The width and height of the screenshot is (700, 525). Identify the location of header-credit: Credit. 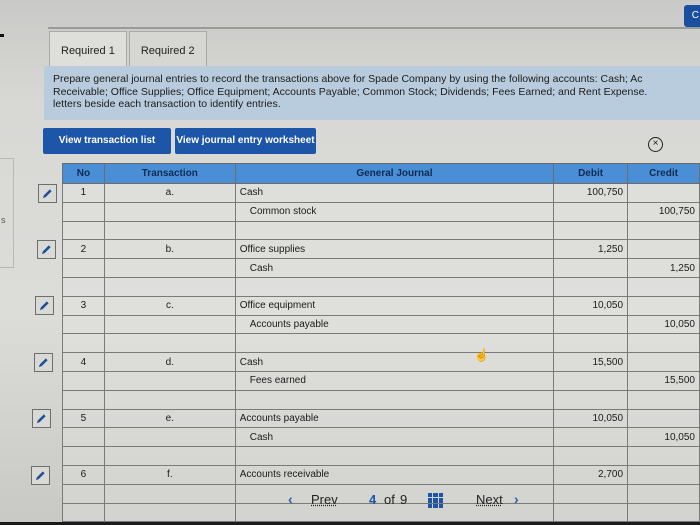
(663, 173).